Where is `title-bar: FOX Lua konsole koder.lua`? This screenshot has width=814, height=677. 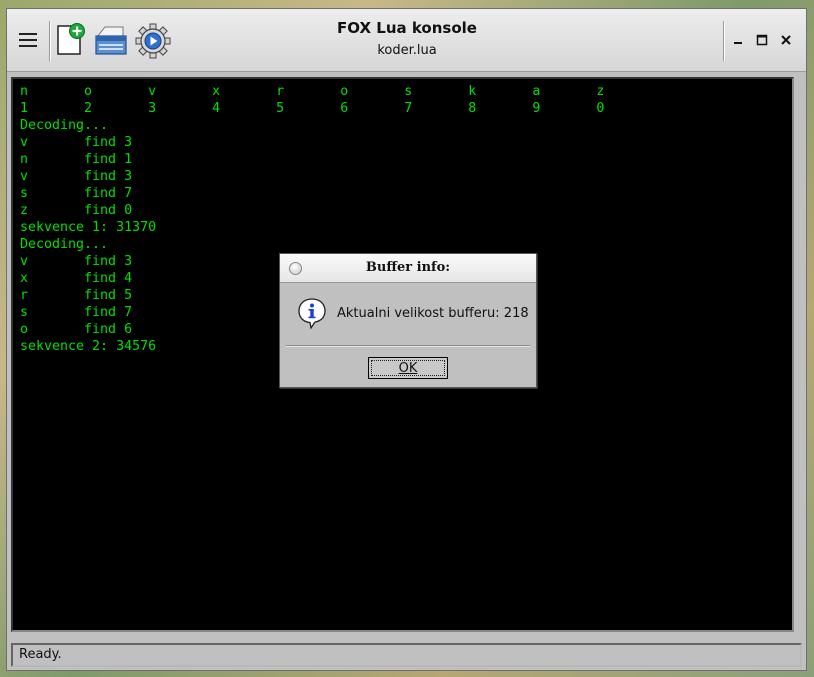
title-bar: FOX Lua konsole koder.lua is located at coordinates (406, 40).